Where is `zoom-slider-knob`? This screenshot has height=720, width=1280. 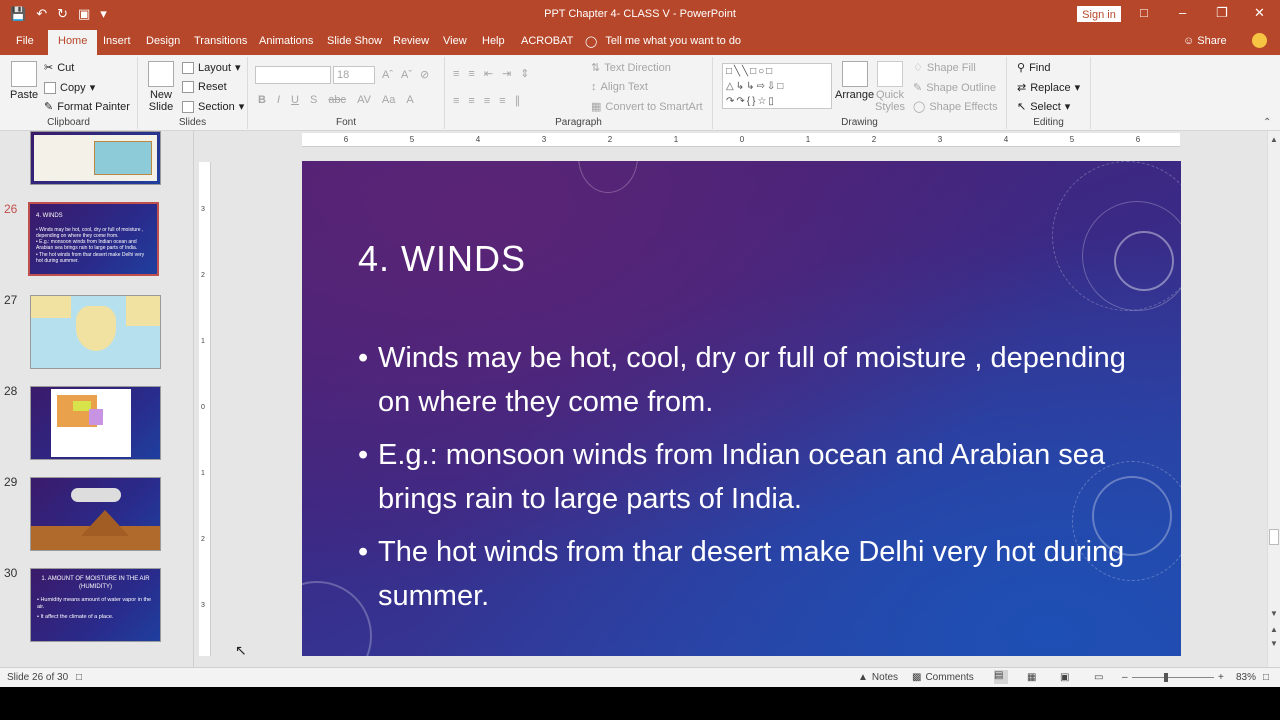
zoom-slider-knob is located at coordinates (1166, 677).